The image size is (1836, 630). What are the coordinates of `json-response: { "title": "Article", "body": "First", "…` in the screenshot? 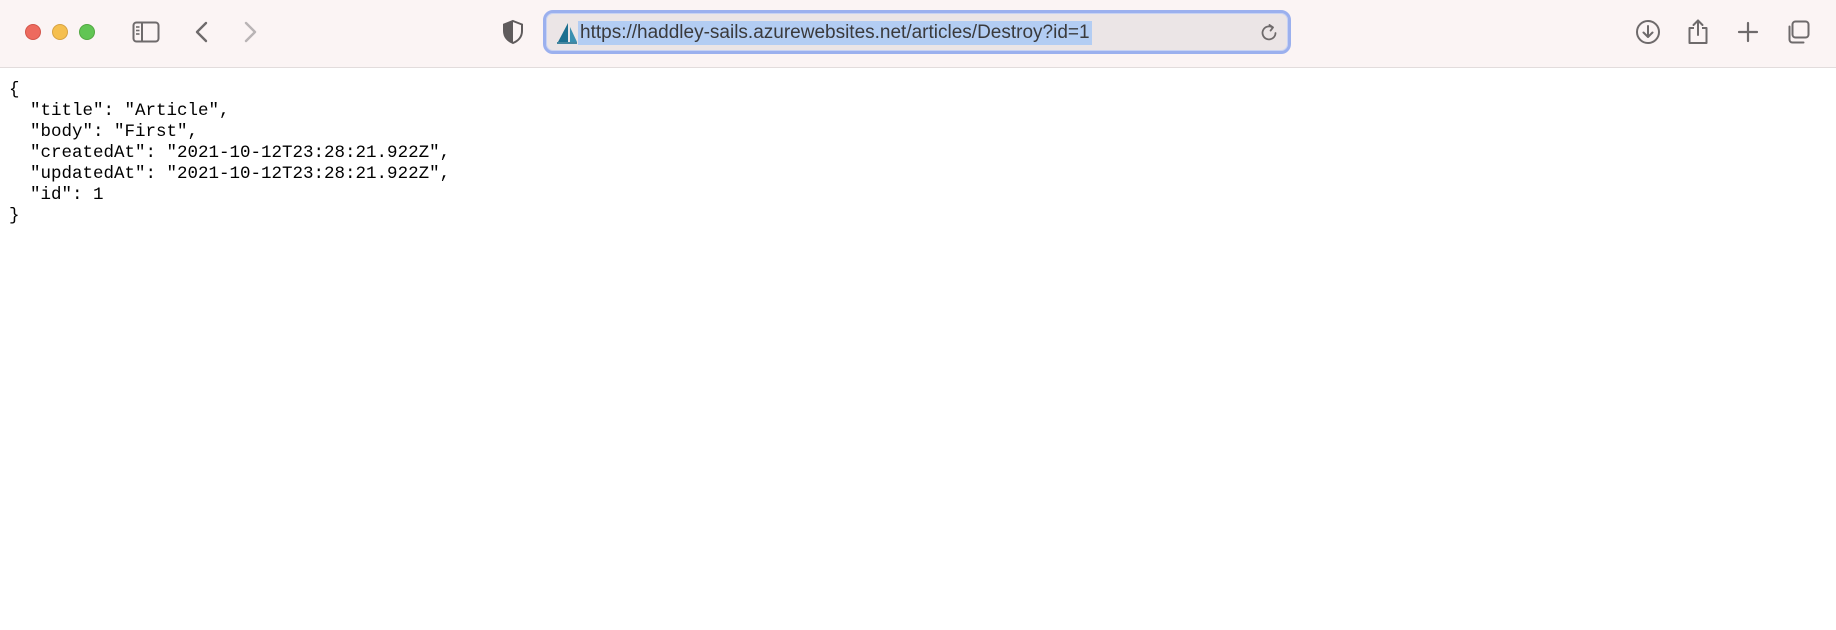 It's located at (229, 153).